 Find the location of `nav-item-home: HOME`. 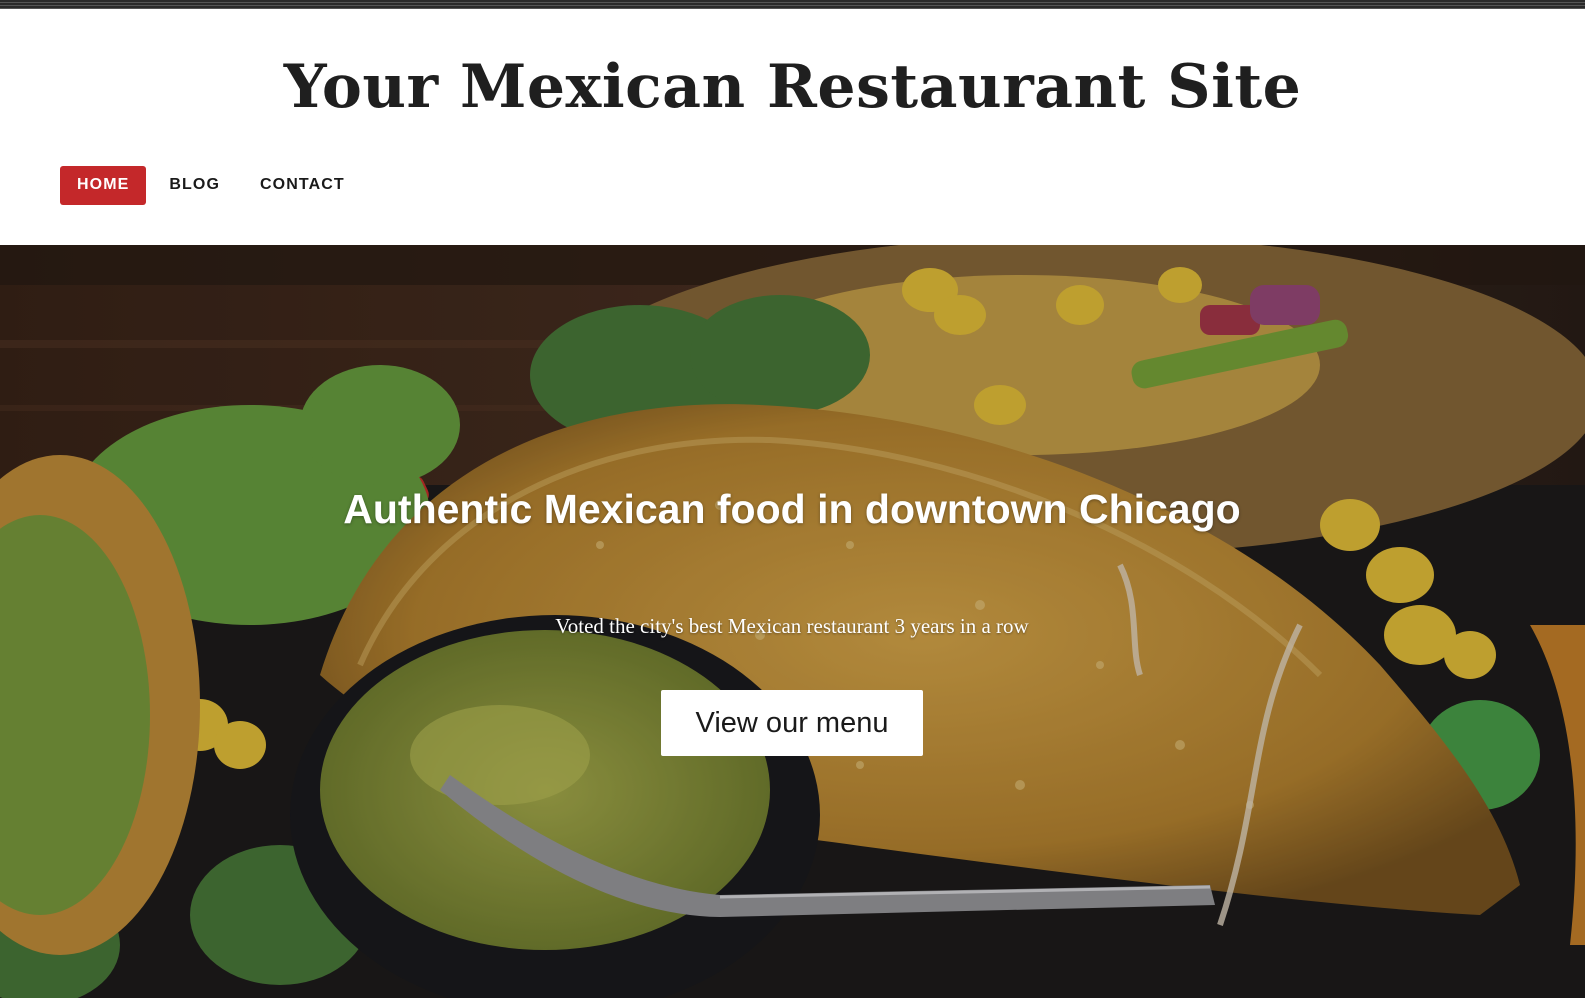

nav-item-home: HOME is located at coordinates (103, 185).